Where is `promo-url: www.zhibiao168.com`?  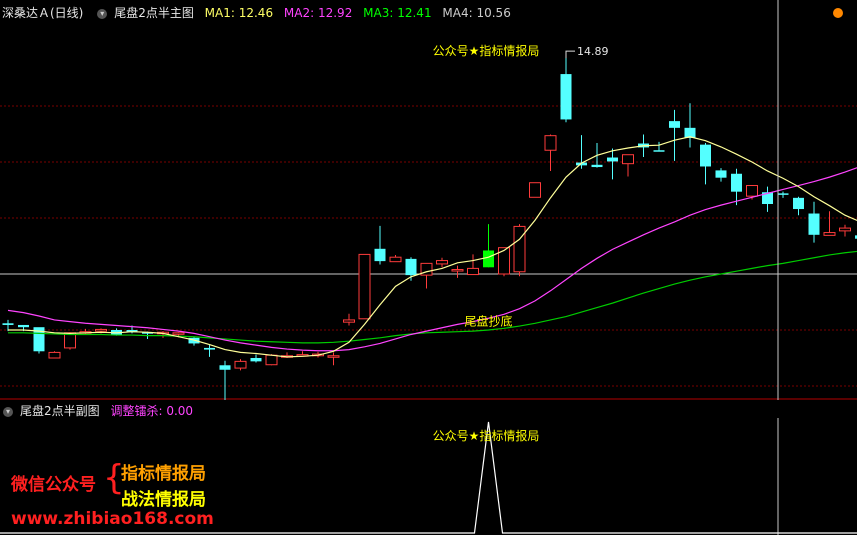 promo-url: www.zhibiao168.com is located at coordinates (112, 519).